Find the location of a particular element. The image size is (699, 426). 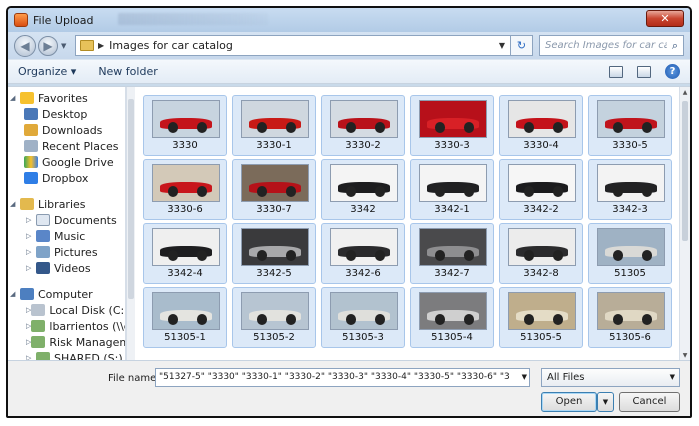

file-tile: 3342-7 is located at coordinates (452, 253).